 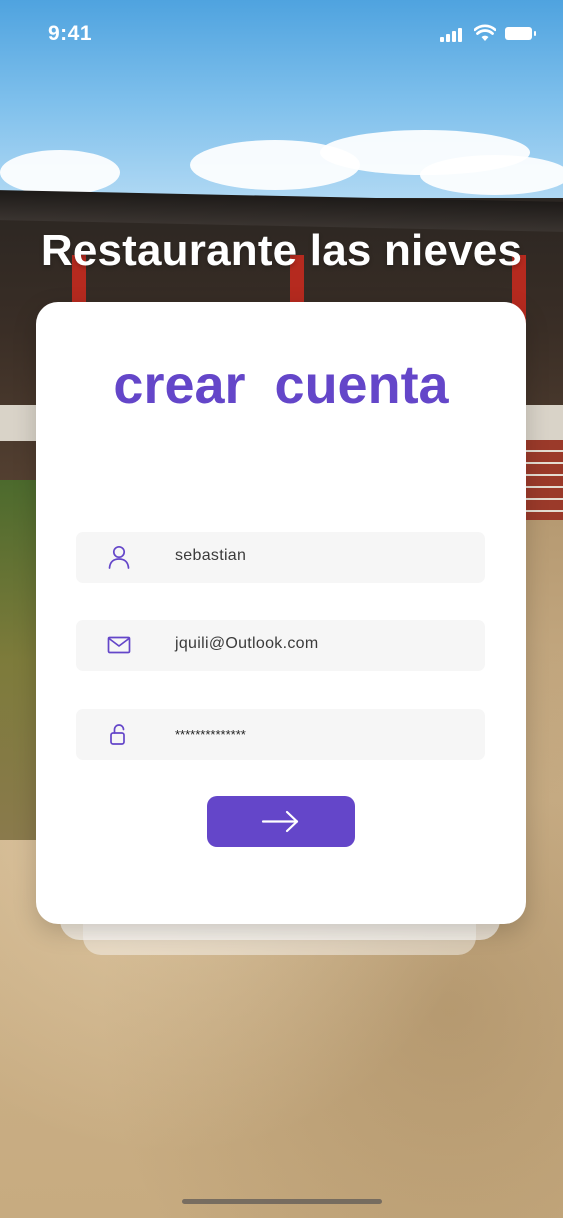 What do you see at coordinates (247, 643) in the screenshot?
I see `email-value: jquili@Outlook.com` at bounding box center [247, 643].